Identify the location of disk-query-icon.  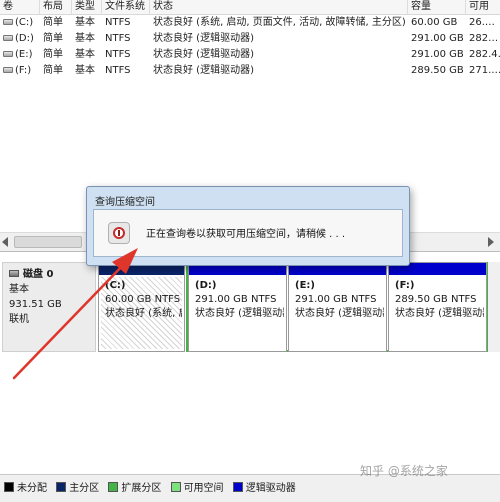
(119, 233).